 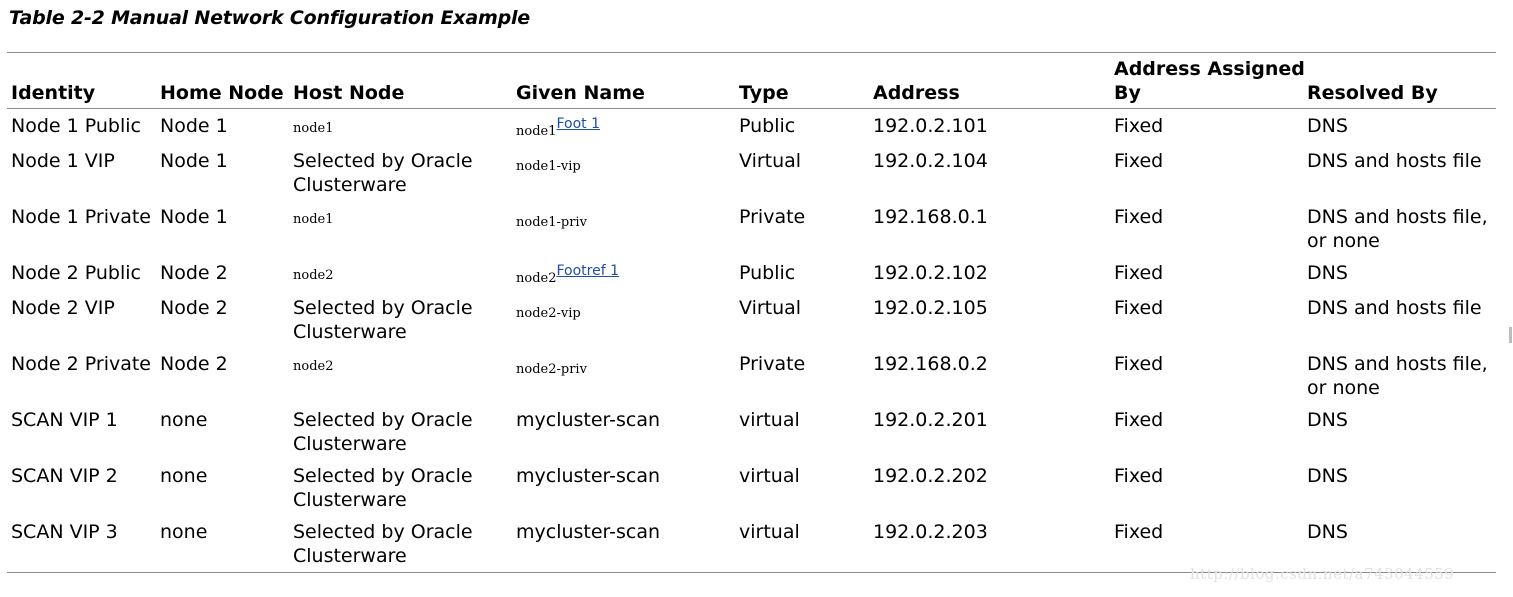 What do you see at coordinates (930, 126) in the screenshot?
I see `cell-address: 192.0.2.101` at bounding box center [930, 126].